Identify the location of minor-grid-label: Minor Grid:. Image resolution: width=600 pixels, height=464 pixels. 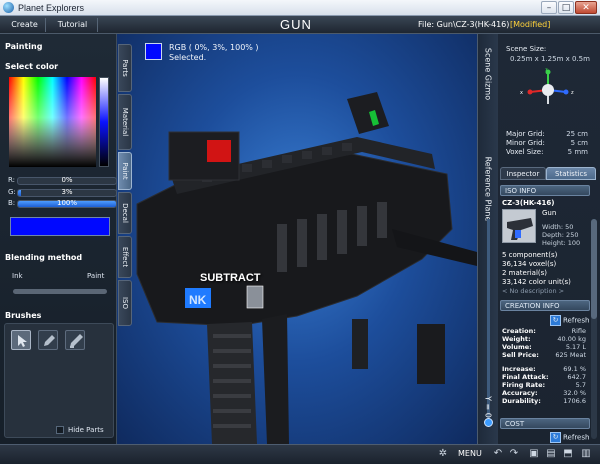
(525, 143).